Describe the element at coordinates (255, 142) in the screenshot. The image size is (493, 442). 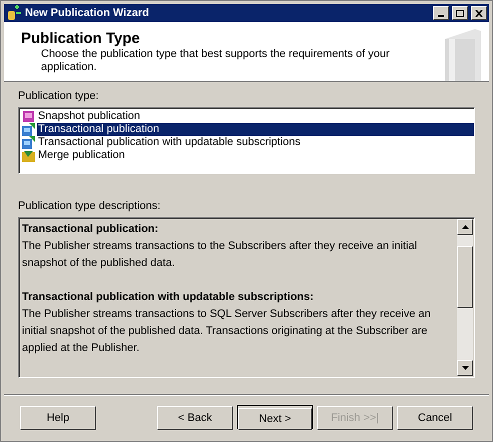
I see `list-item: Transactional publication with updatable subscriptions` at that location.